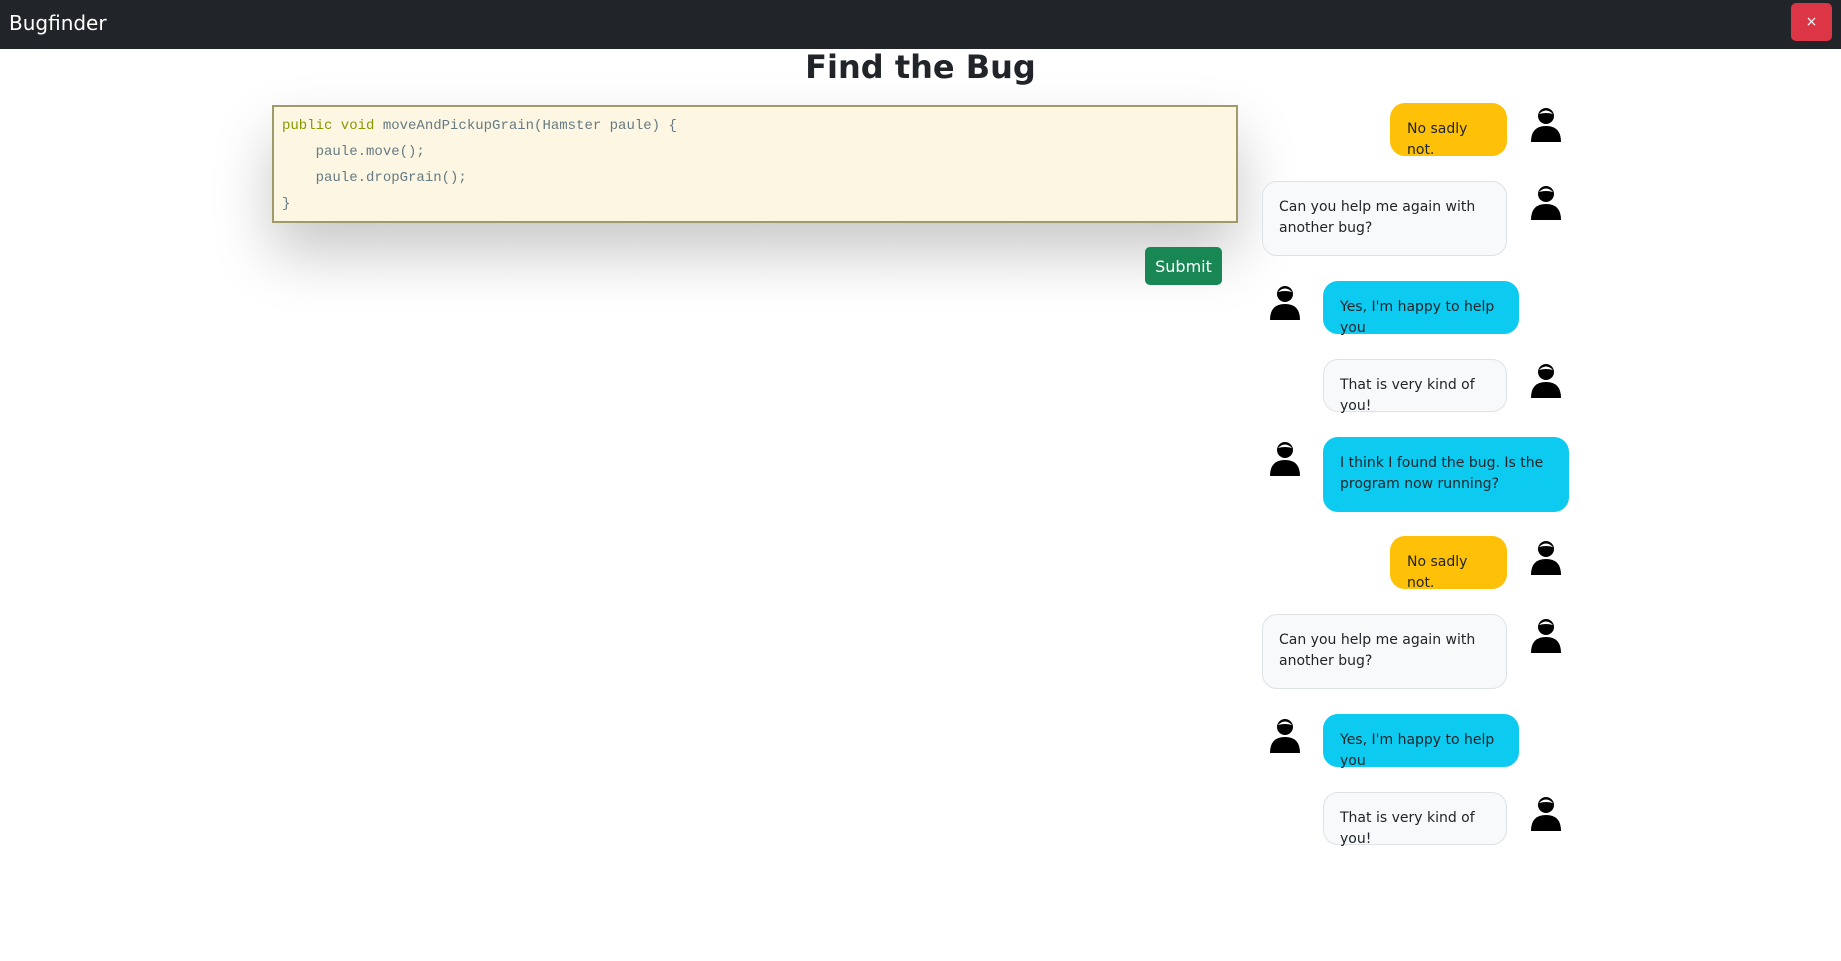  I want to click on code-text: paule.dropGrain();, so click(374, 178).